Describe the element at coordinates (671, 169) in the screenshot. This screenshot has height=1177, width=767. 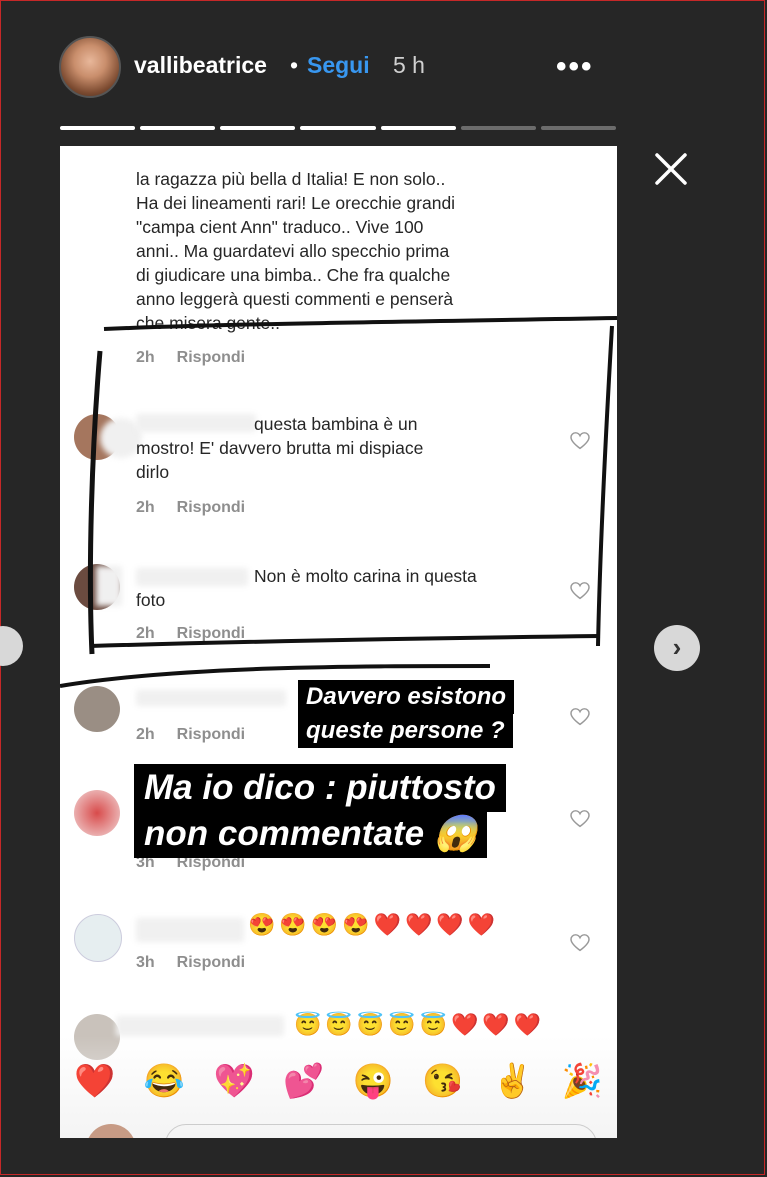
I see `close-icon` at that location.